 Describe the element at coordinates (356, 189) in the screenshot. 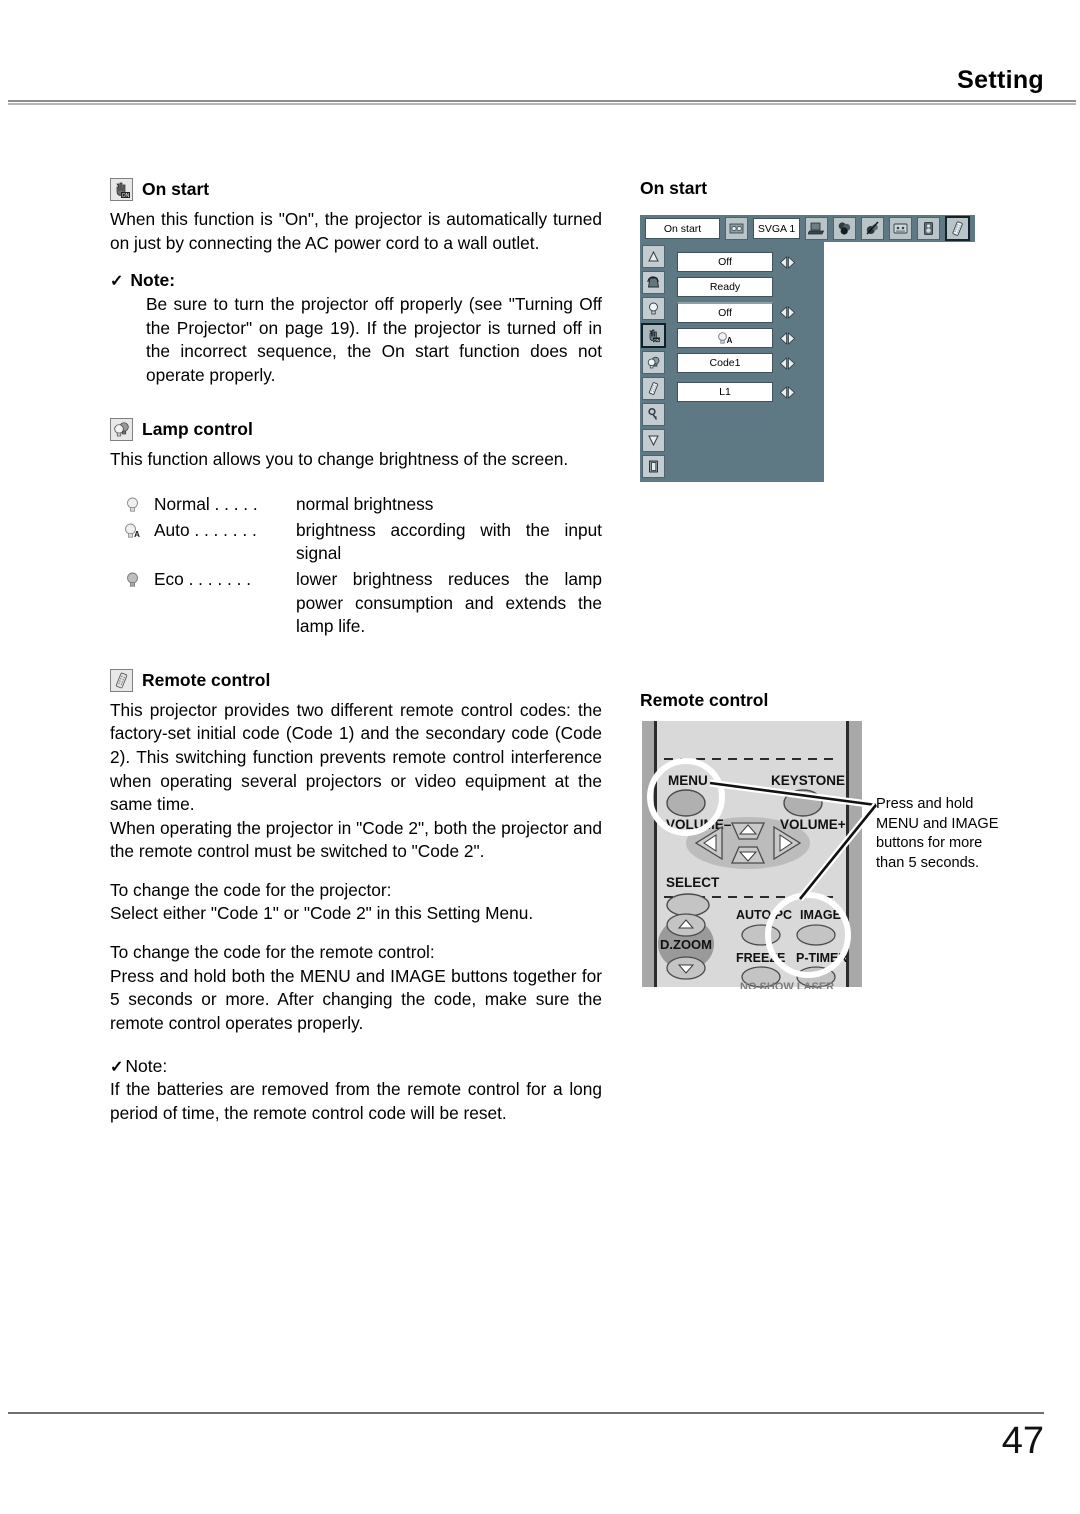

I see `section-heading-on-start: ON On start` at that location.